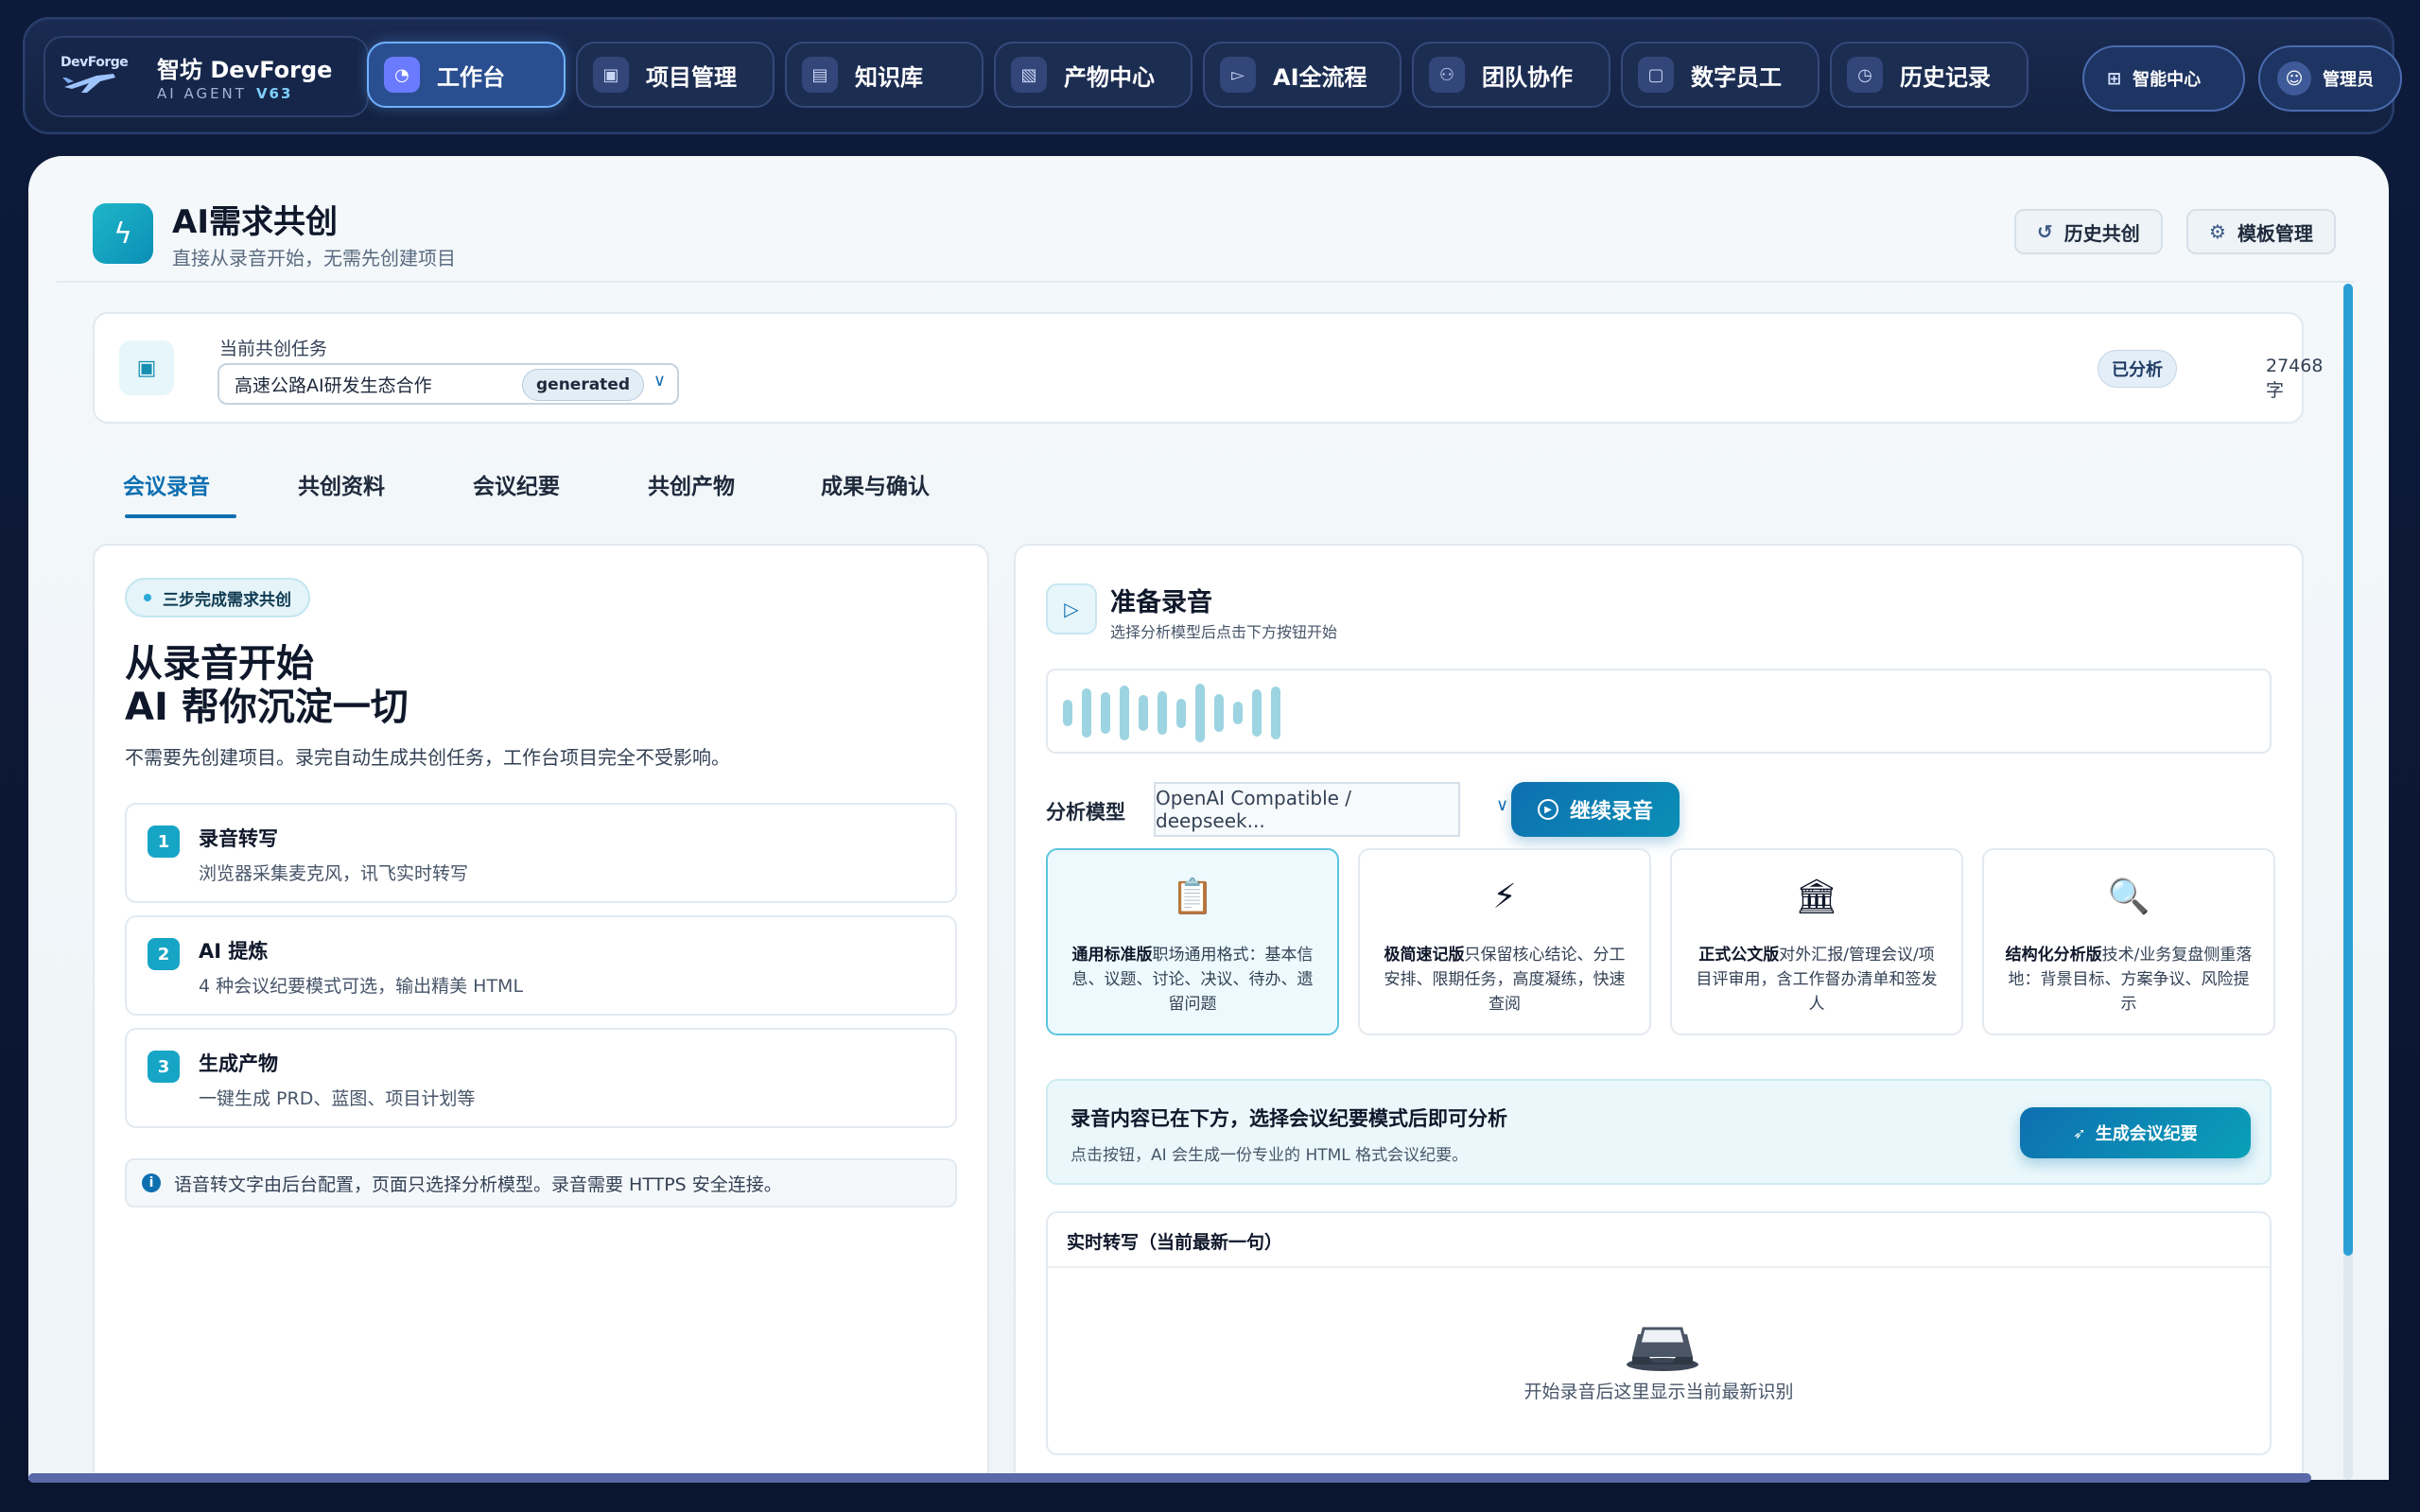 The width and height of the screenshot is (2420, 1512). Describe the element at coordinates (255, 222) in the screenshot. I see `page-title: AI需求共创` at that location.